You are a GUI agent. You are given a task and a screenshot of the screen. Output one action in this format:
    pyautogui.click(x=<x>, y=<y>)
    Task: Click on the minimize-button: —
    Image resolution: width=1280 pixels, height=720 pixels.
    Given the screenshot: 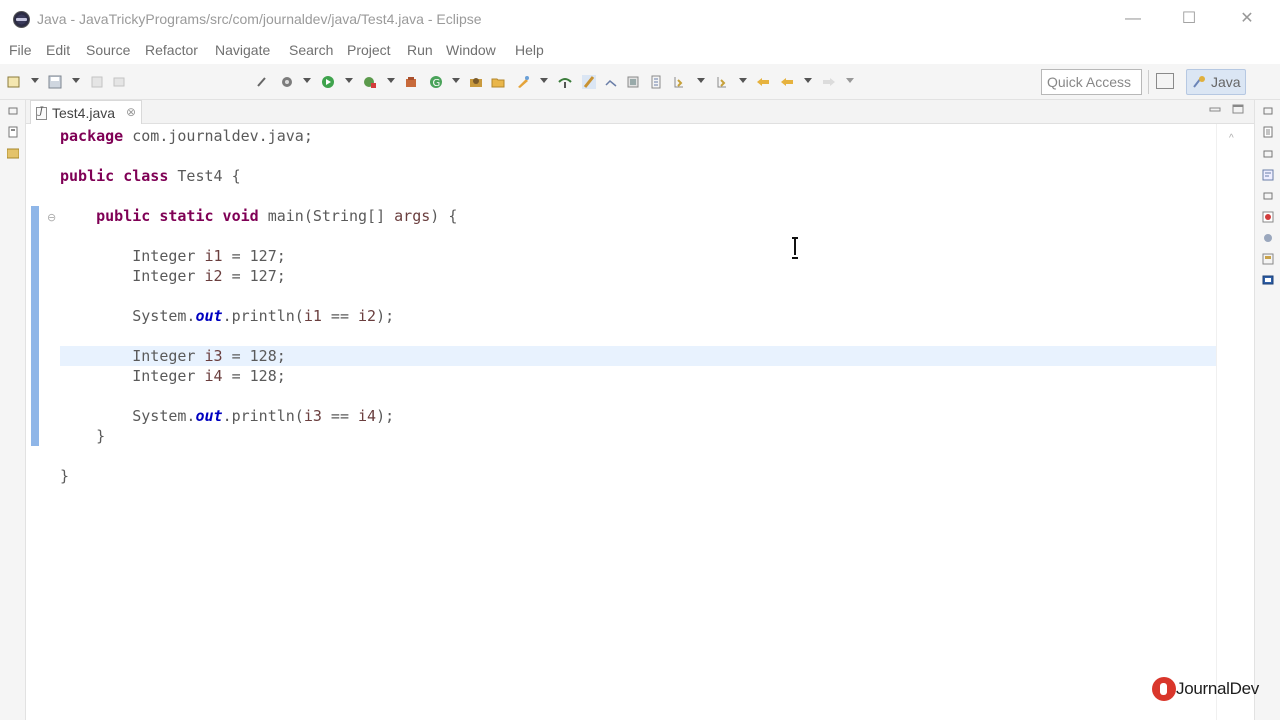 What is the action you would take?
    pyautogui.click(x=1133, y=19)
    